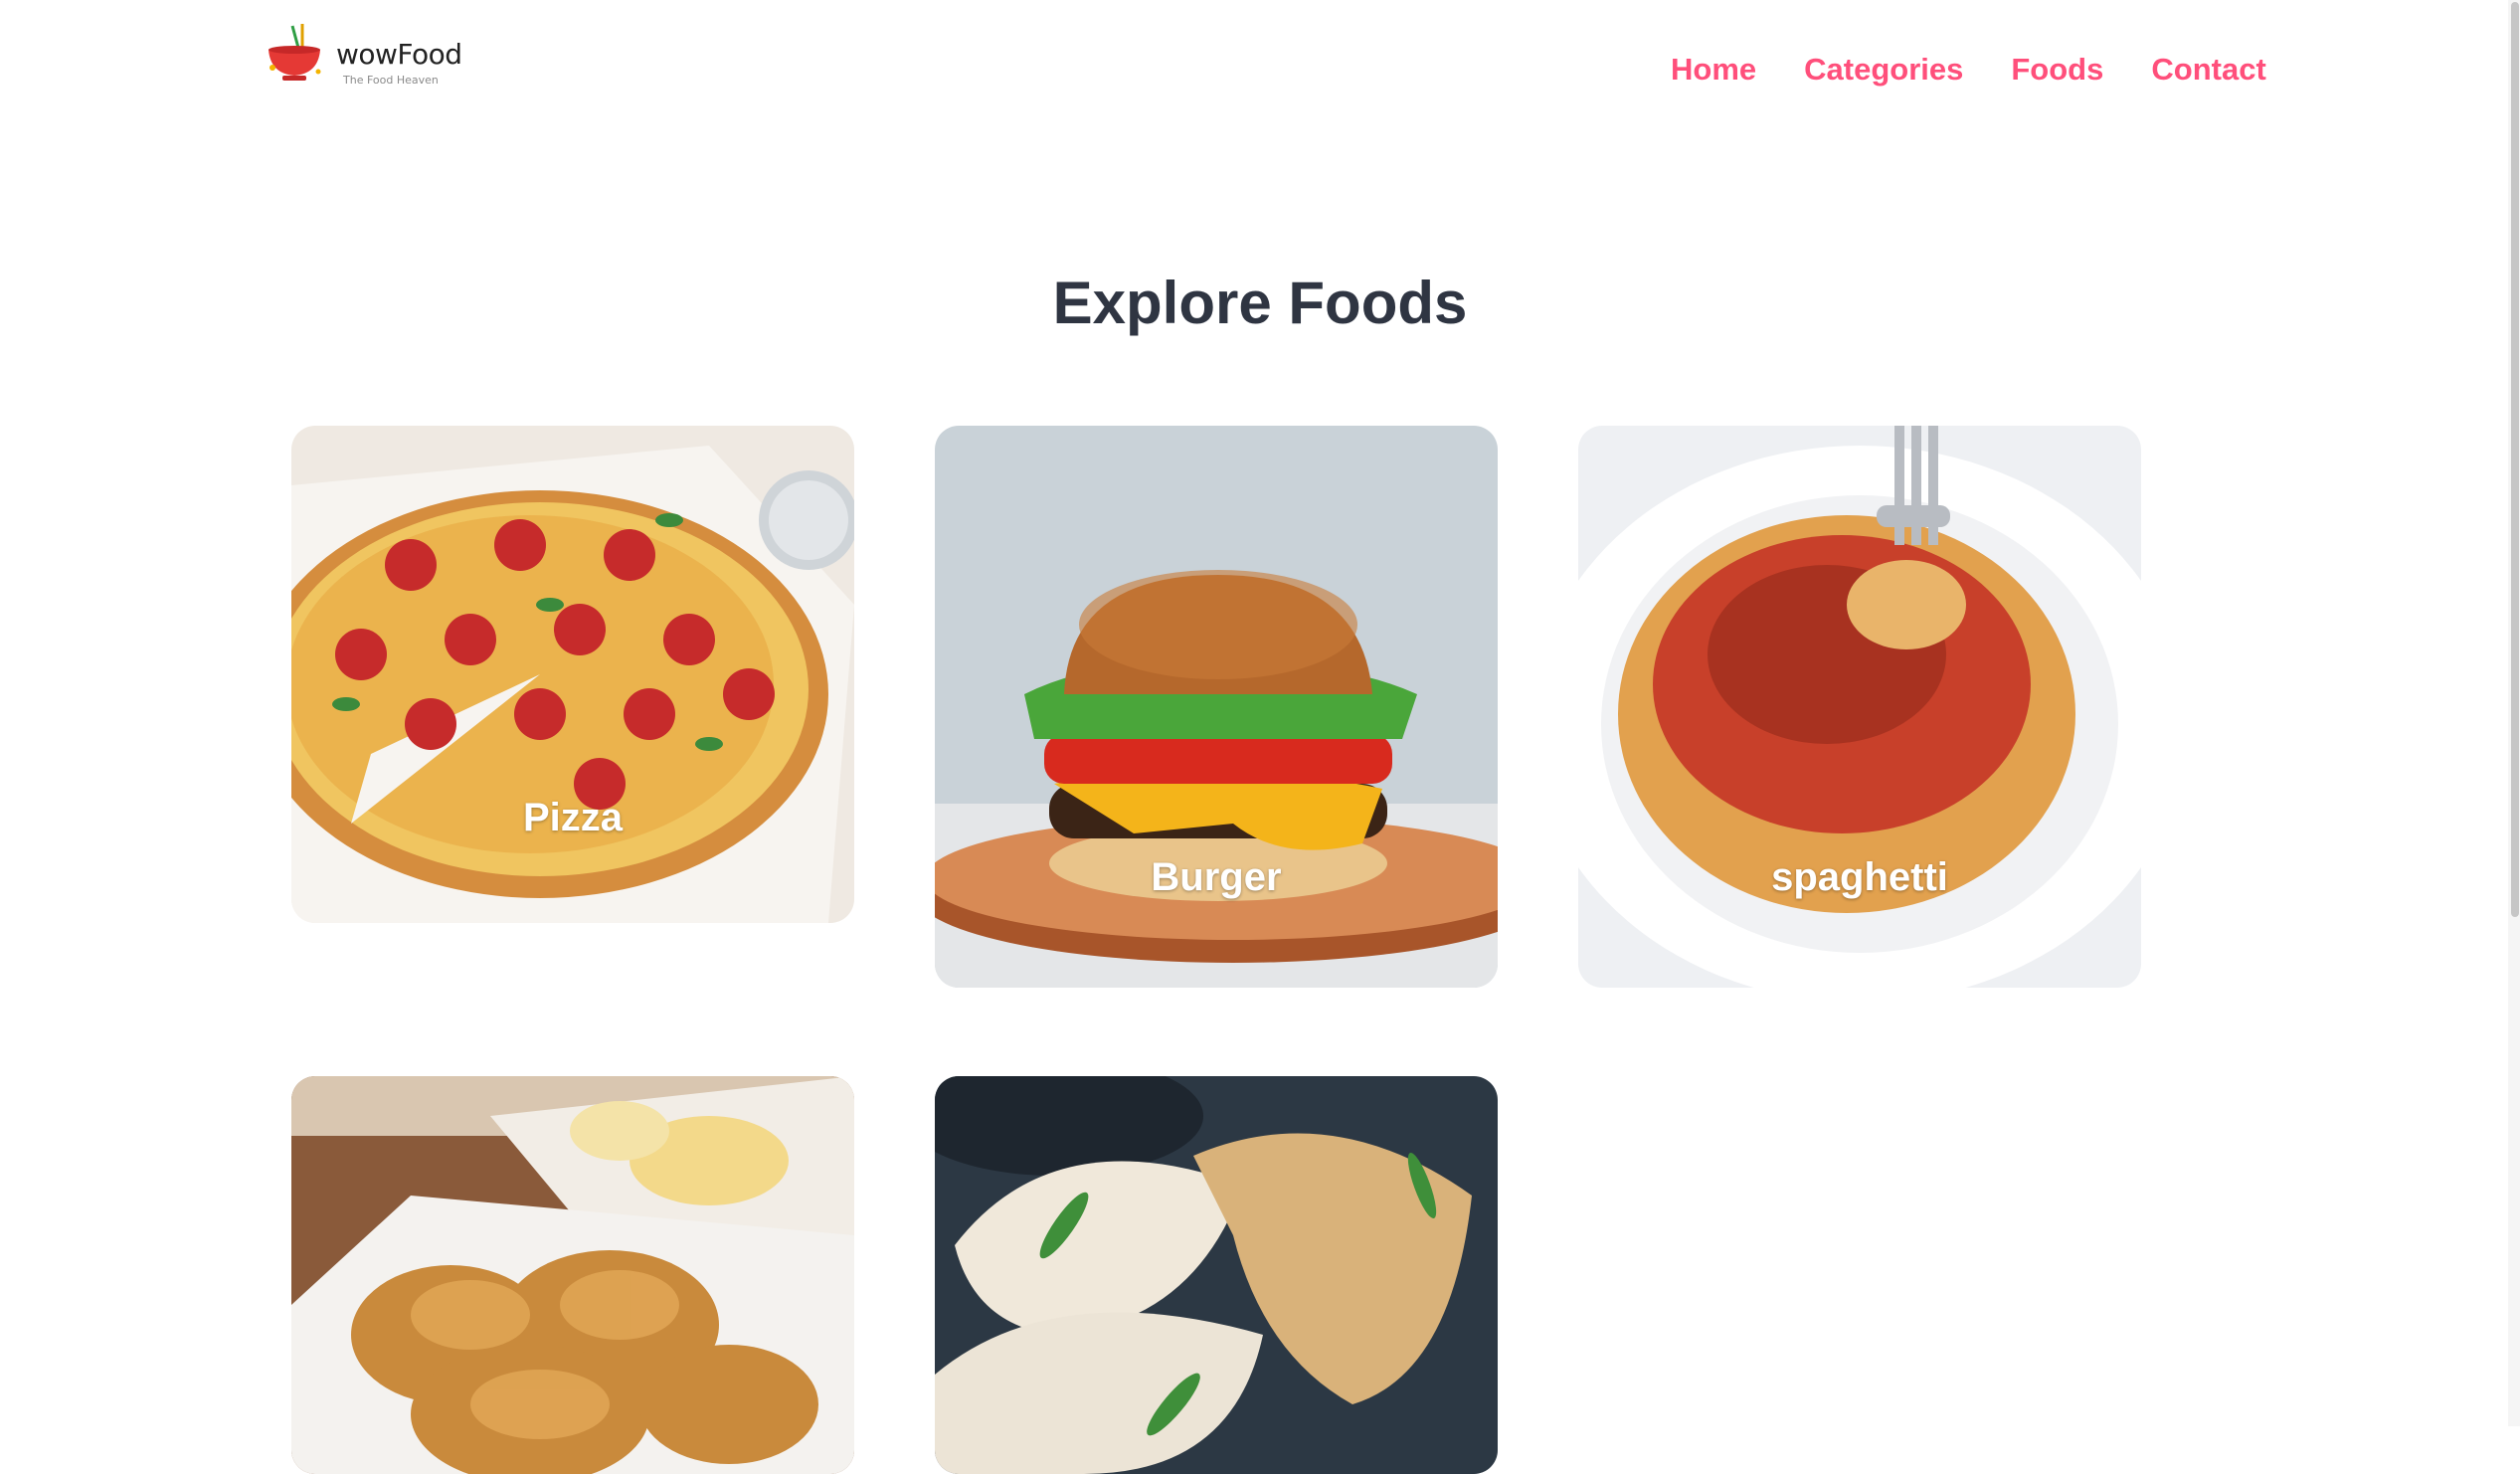 This screenshot has width=2520, height=1474. Describe the element at coordinates (573, 817) in the screenshot. I see `category-label: Pizza` at that location.